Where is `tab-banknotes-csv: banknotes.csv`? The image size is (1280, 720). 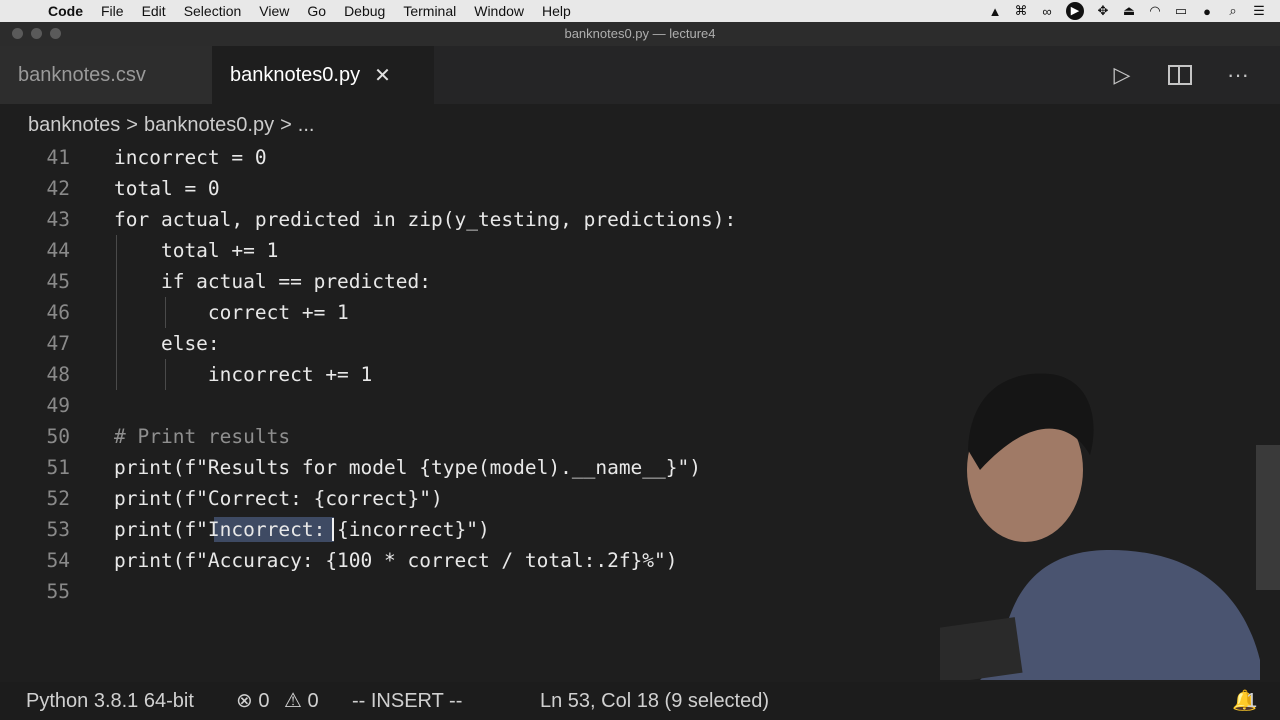
tab-banknotes-csv: banknotes.csv is located at coordinates (106, 75).